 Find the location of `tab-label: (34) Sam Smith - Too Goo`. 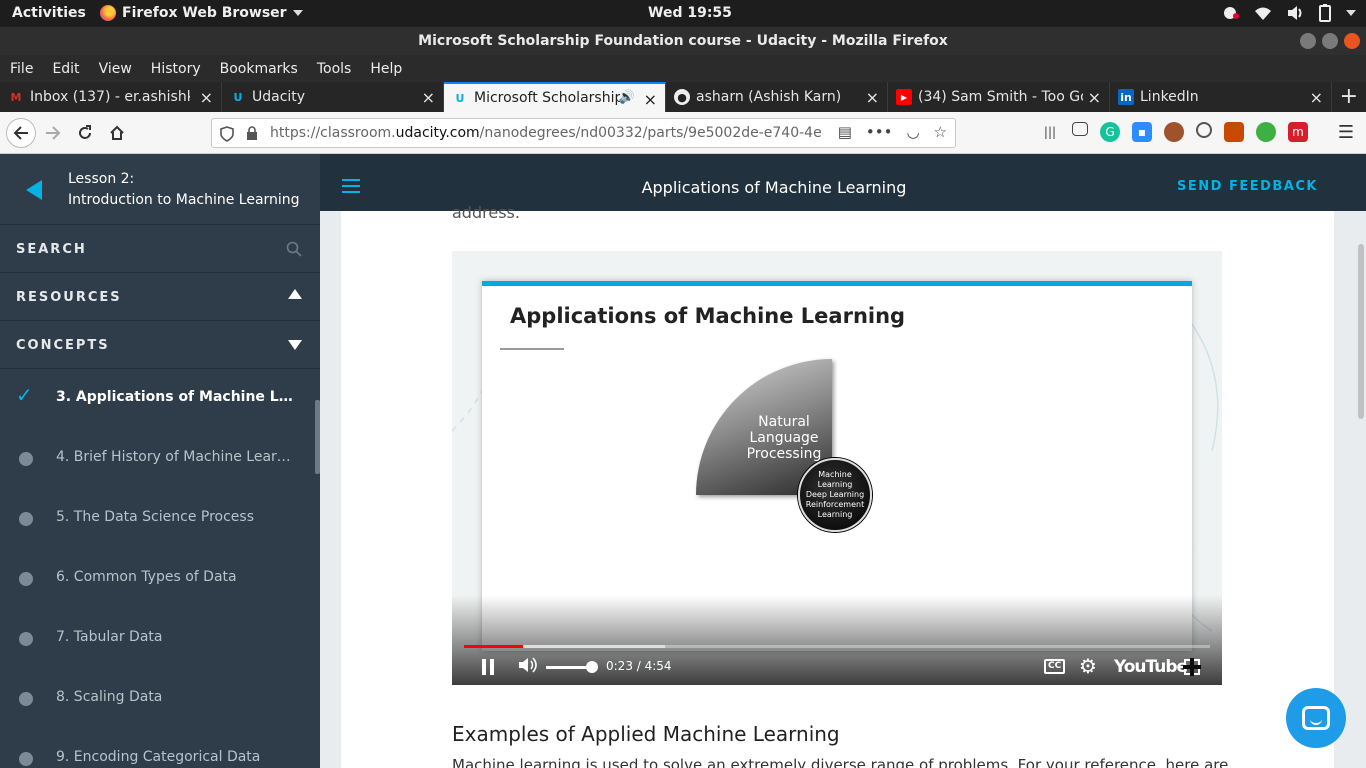

tab-label: (34) Sam Smith - Too Goo is located at coordinates (1000, 97).